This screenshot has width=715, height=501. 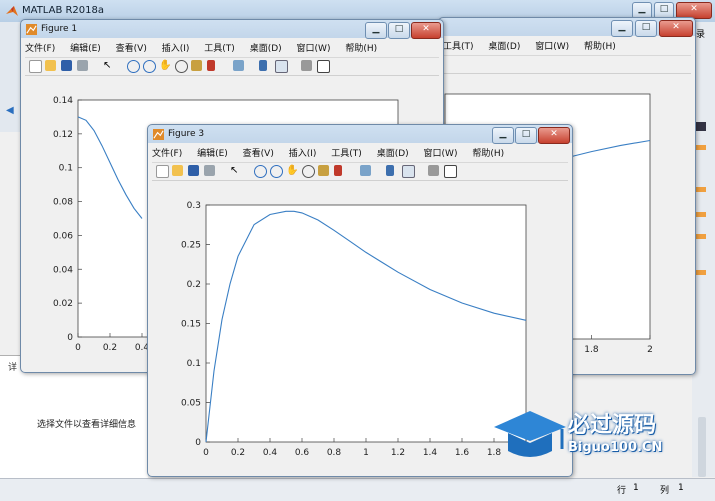 What do you see at coordinates (59, 29) in the screenshot?
I see `figure-1-title: Figure 1` at bounding box center [59, 29].